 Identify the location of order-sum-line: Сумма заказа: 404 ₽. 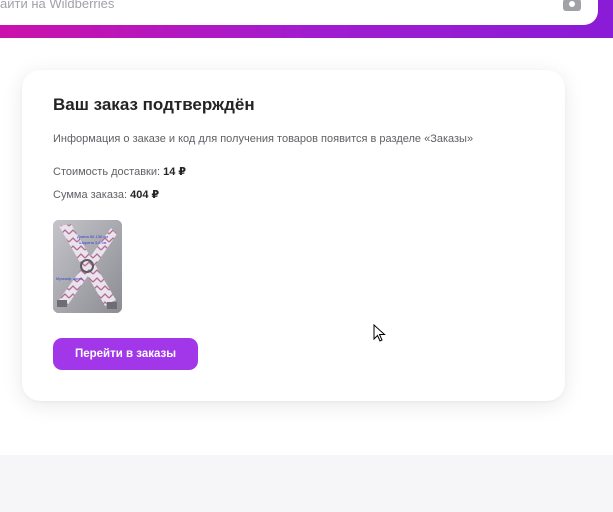
(106, 194).